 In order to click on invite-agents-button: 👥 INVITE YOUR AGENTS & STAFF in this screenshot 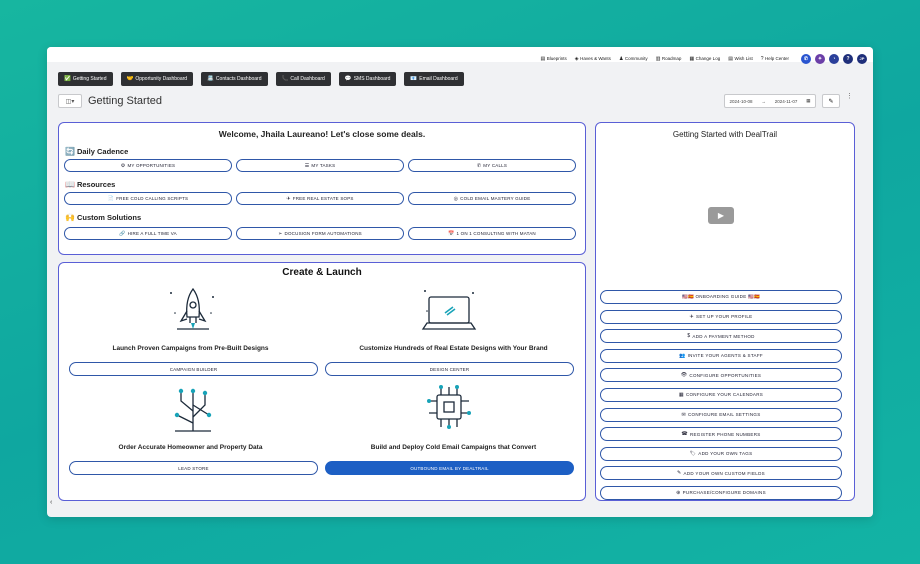, I will do `click(721, 355)`.